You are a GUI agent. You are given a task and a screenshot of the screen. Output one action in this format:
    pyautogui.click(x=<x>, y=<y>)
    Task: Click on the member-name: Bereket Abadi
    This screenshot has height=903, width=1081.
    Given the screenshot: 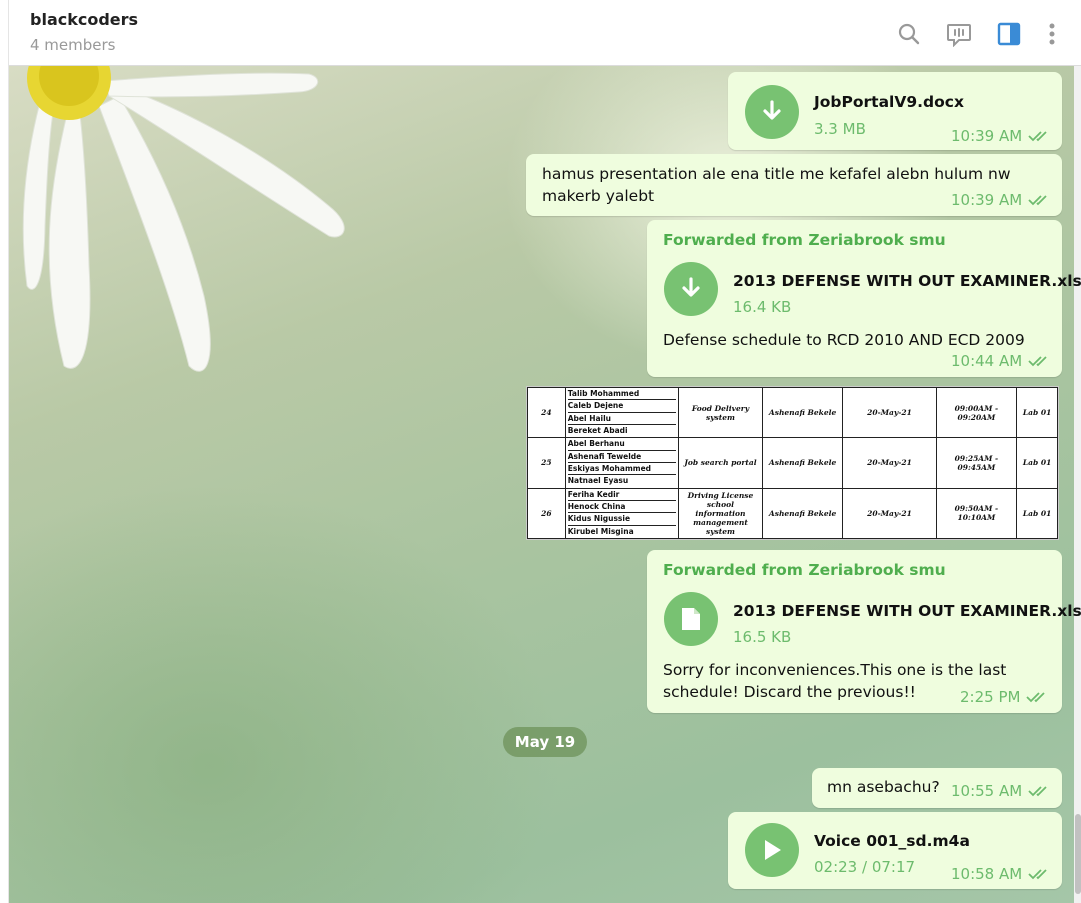 What is the action you would take?
    pyautogui.click(x=597, y=430)
    